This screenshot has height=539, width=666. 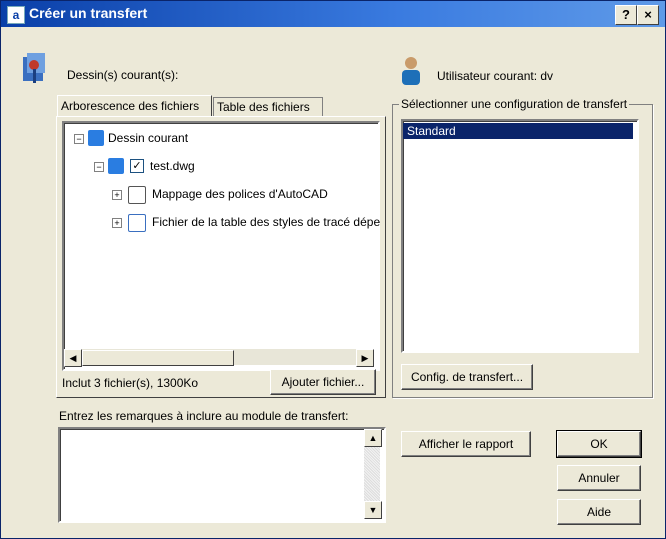 I want to click on scroll-up-icon: ▲, so click(x=373, y=438).